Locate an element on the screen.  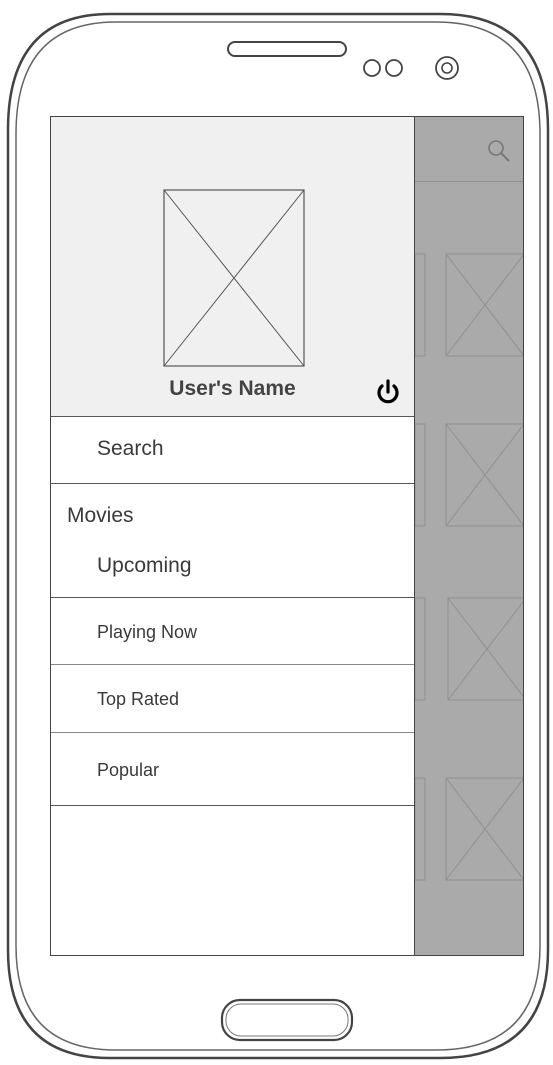
menu-item-top-rated: Top Rated is located at coordinates (232, 699).